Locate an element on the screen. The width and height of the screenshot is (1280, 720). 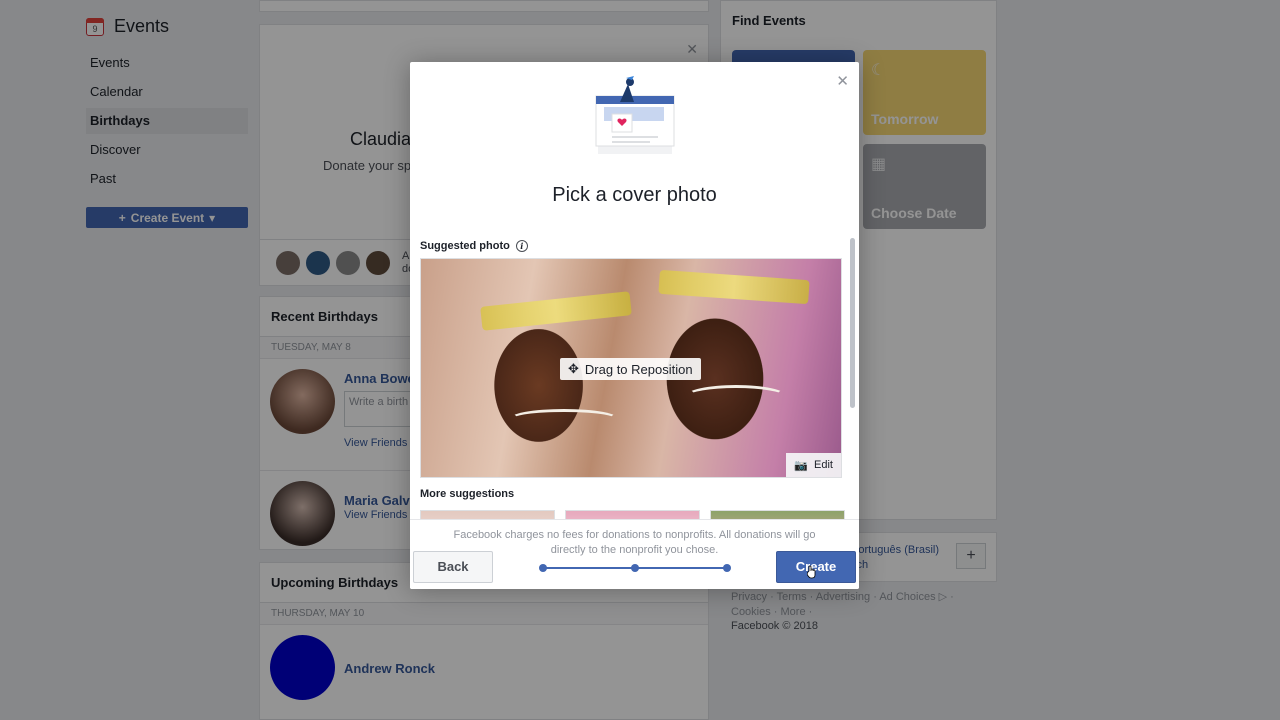
scrollbar is located at coordinates (852, 323).